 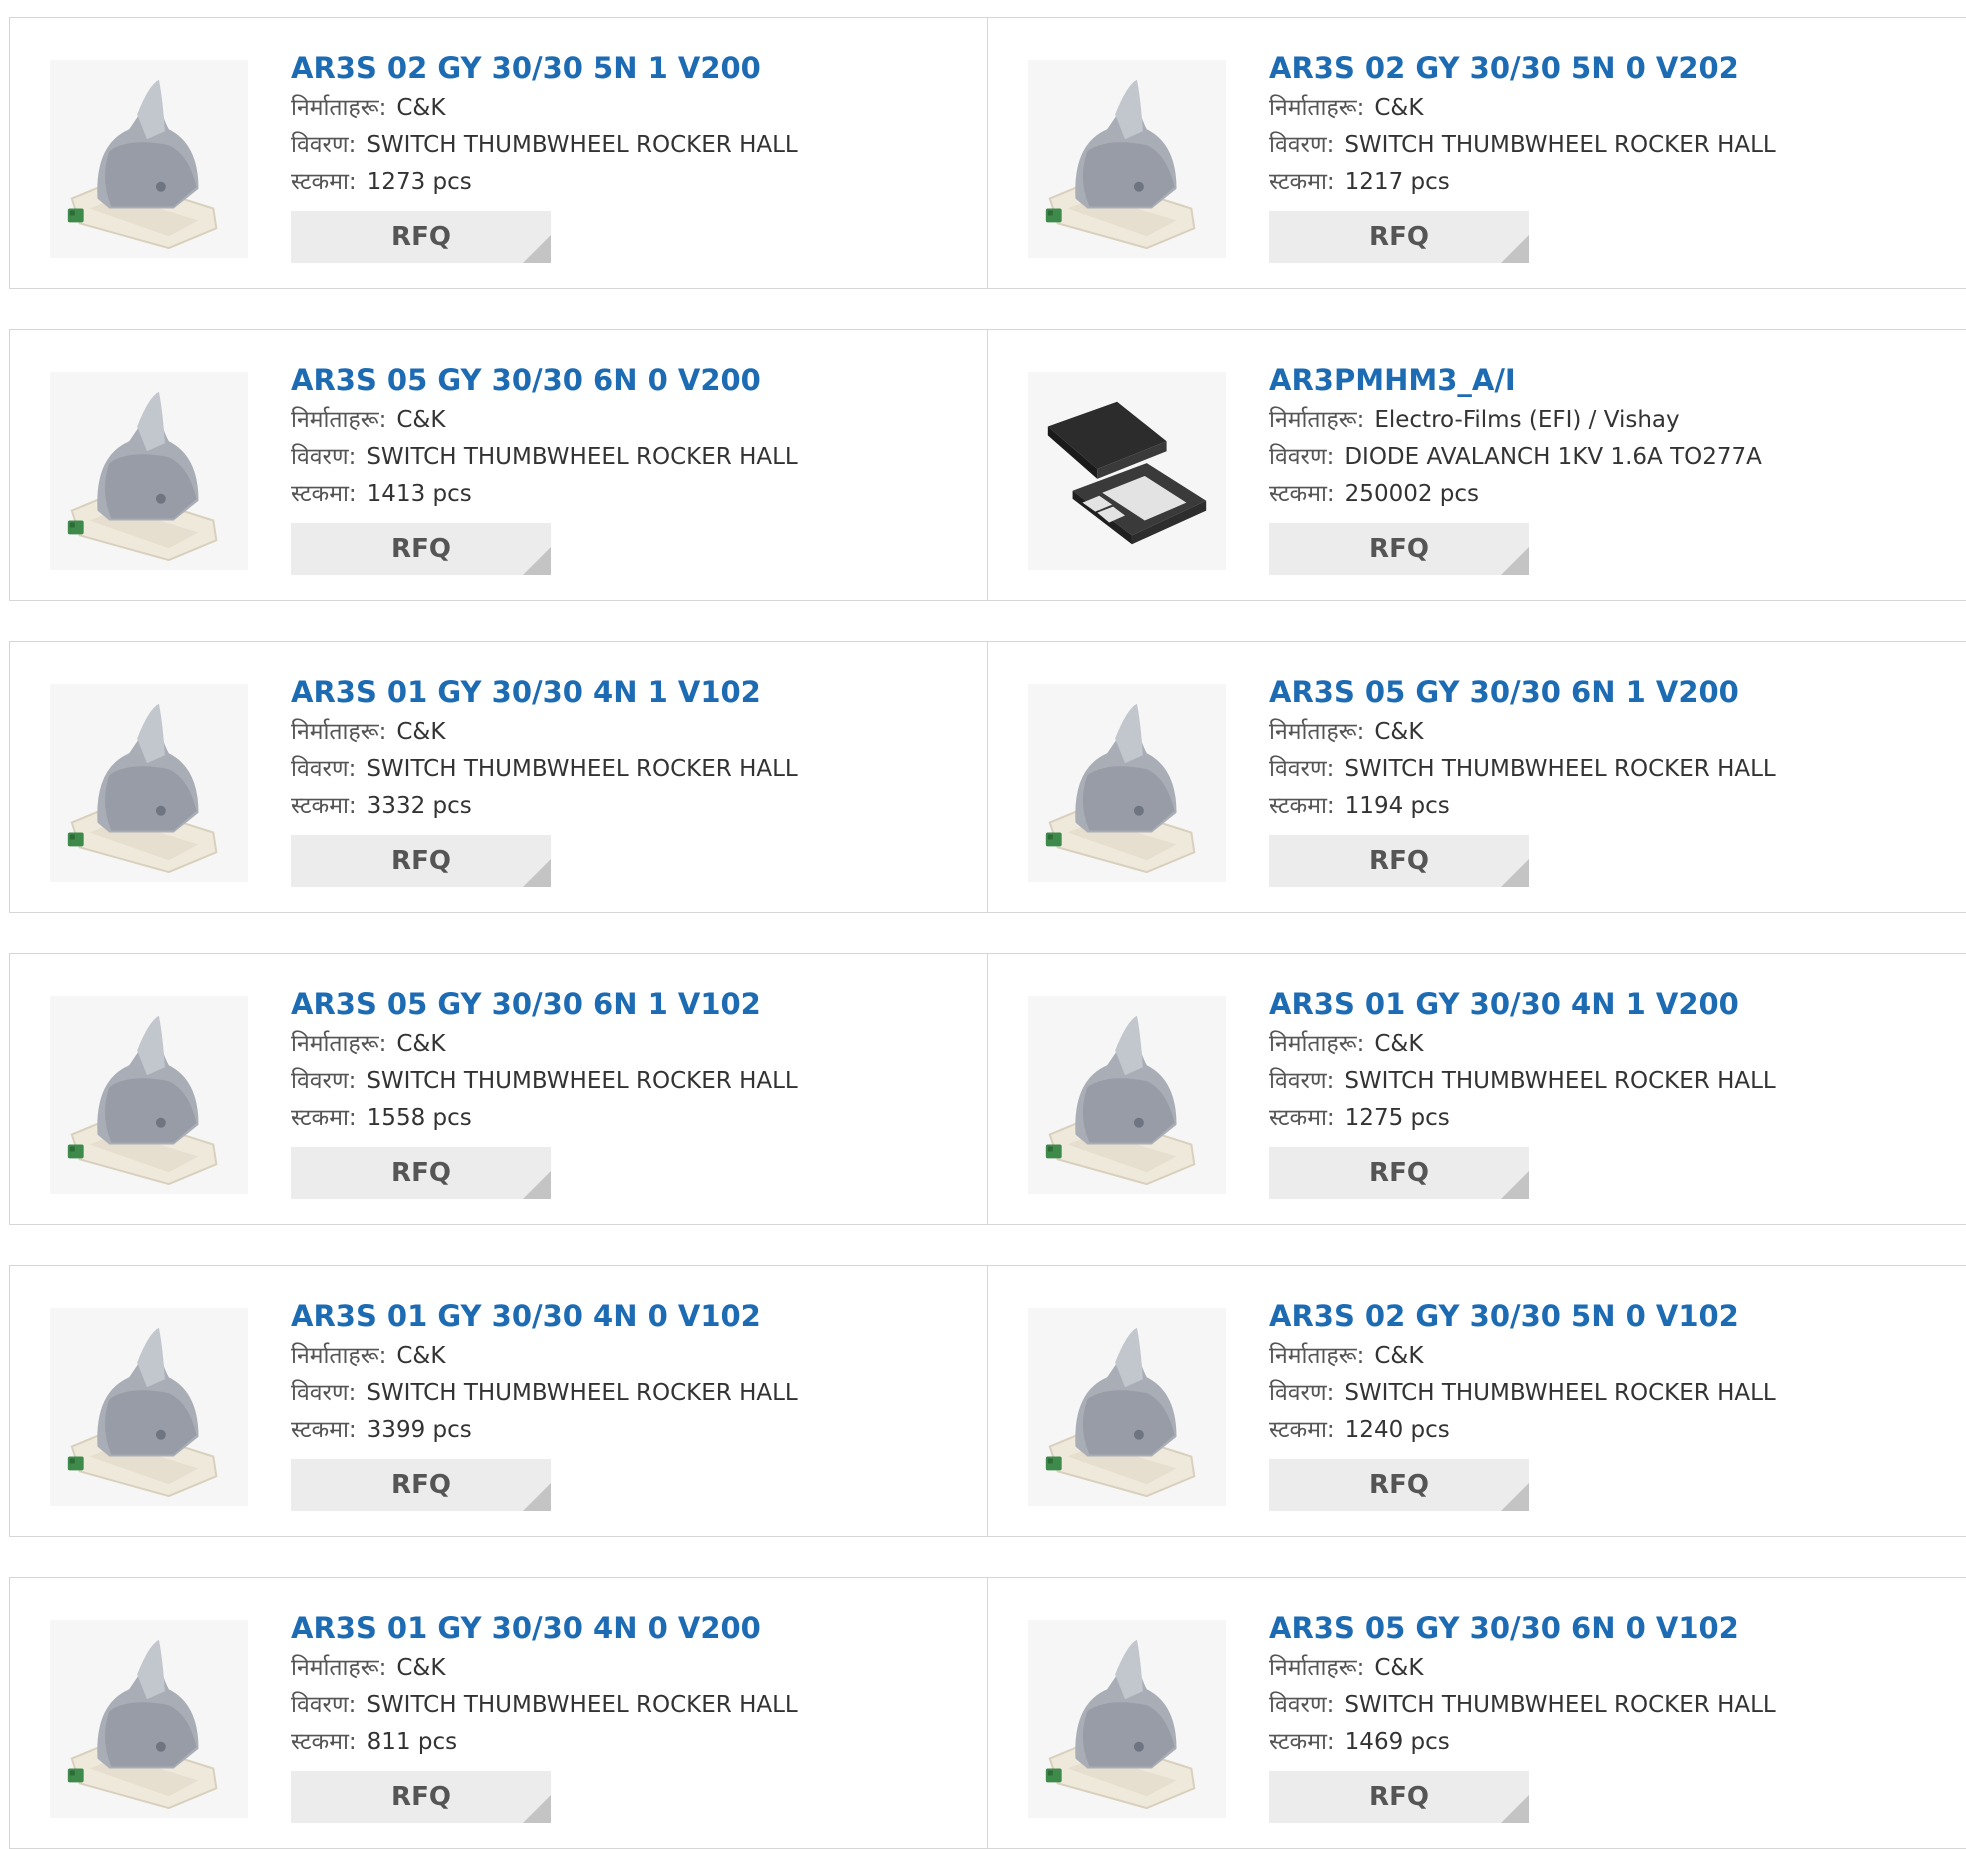 What do you see at coordinates (1599, 1004) in the screenshot?
I see `product-name-link: AR3S 01 GY 30/30 4N 1 V200` at bounding box center [1599, 1004].